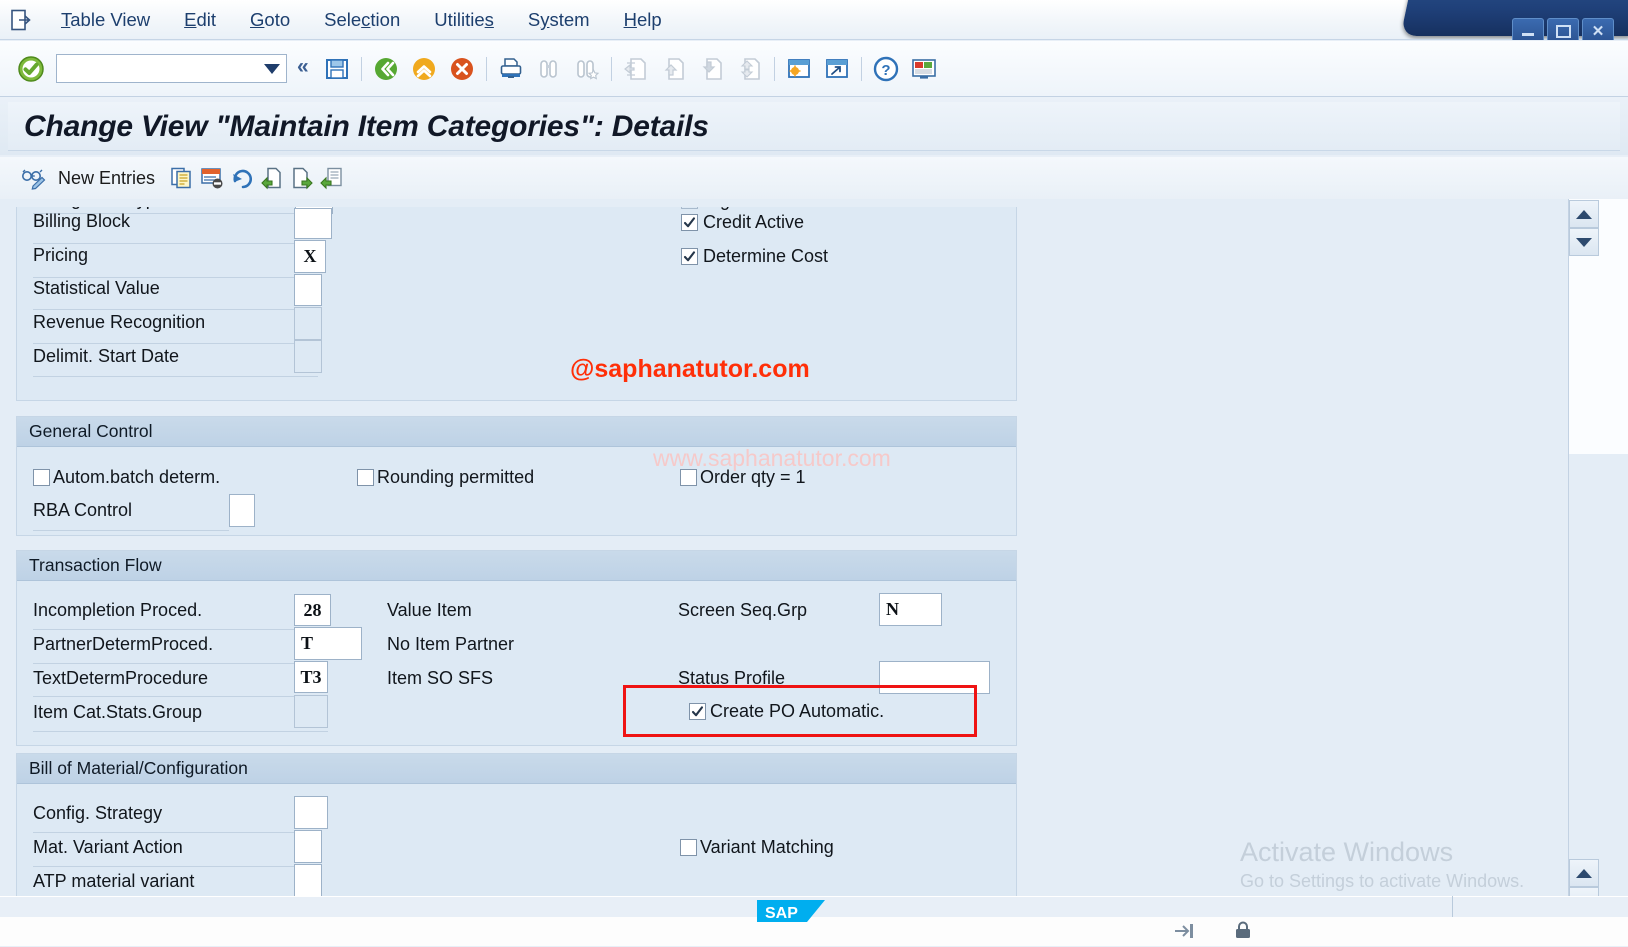 The image size is (1628, 947). I want to click on field-label-rba-control: RBA Control, so click(83, 510).